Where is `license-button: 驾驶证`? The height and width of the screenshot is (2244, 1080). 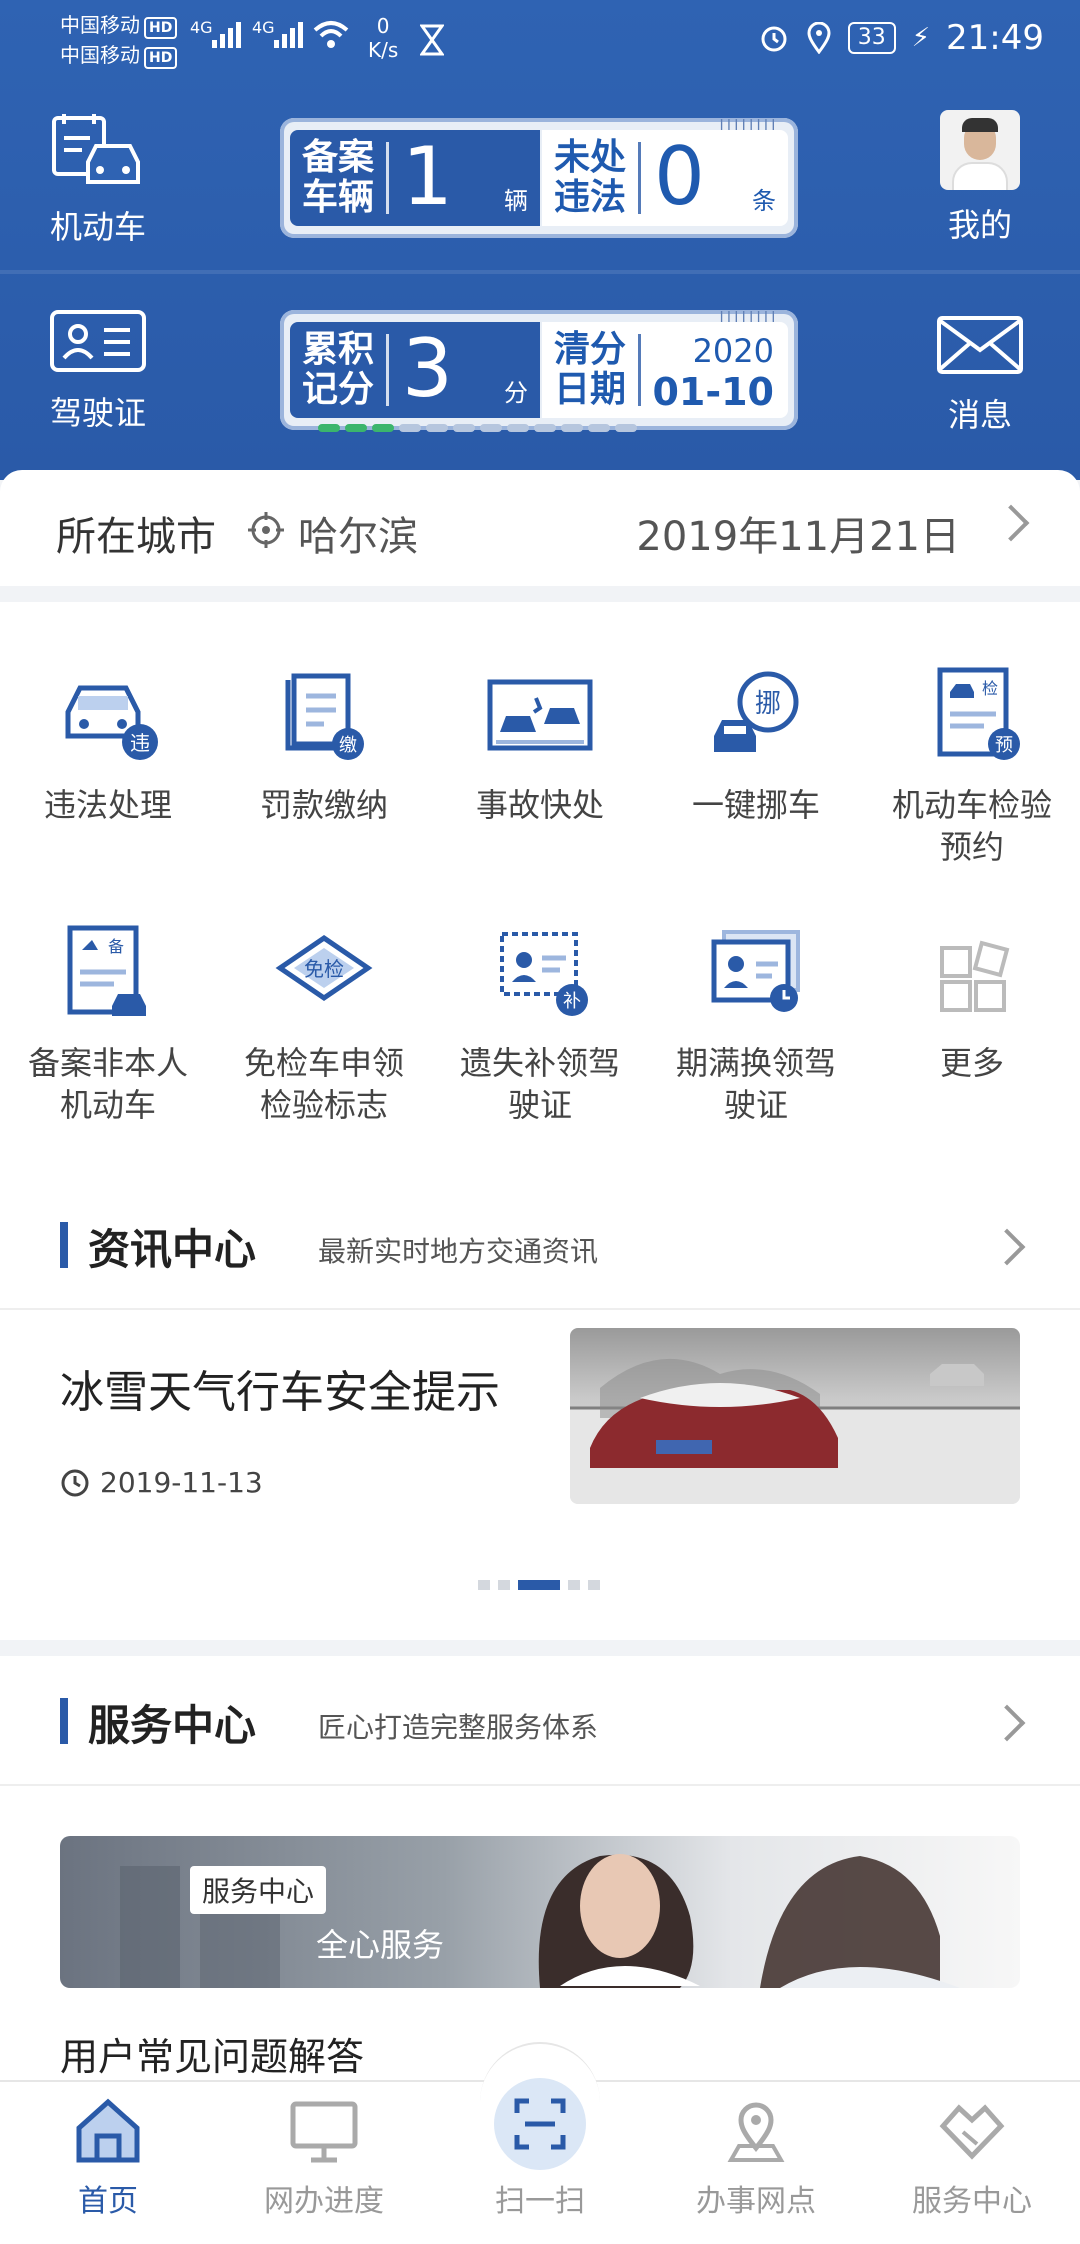
license-button: 驾驶证 is located at coordinates (98, 371).